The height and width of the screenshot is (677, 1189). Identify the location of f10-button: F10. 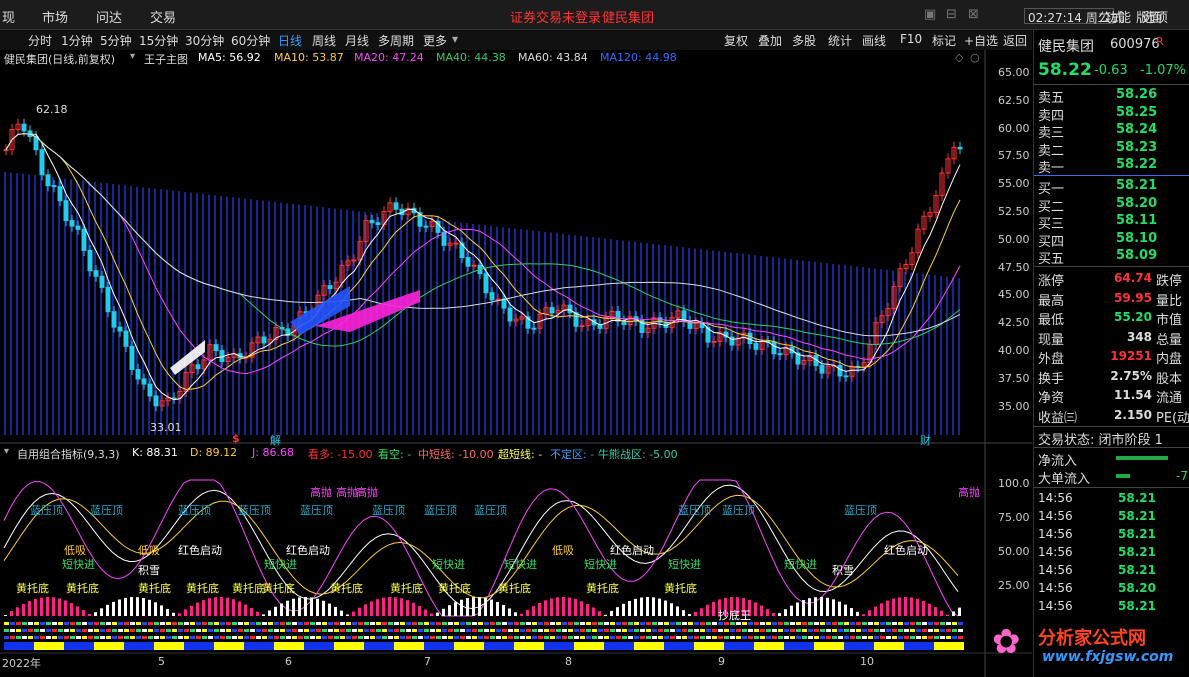
(911, 39).